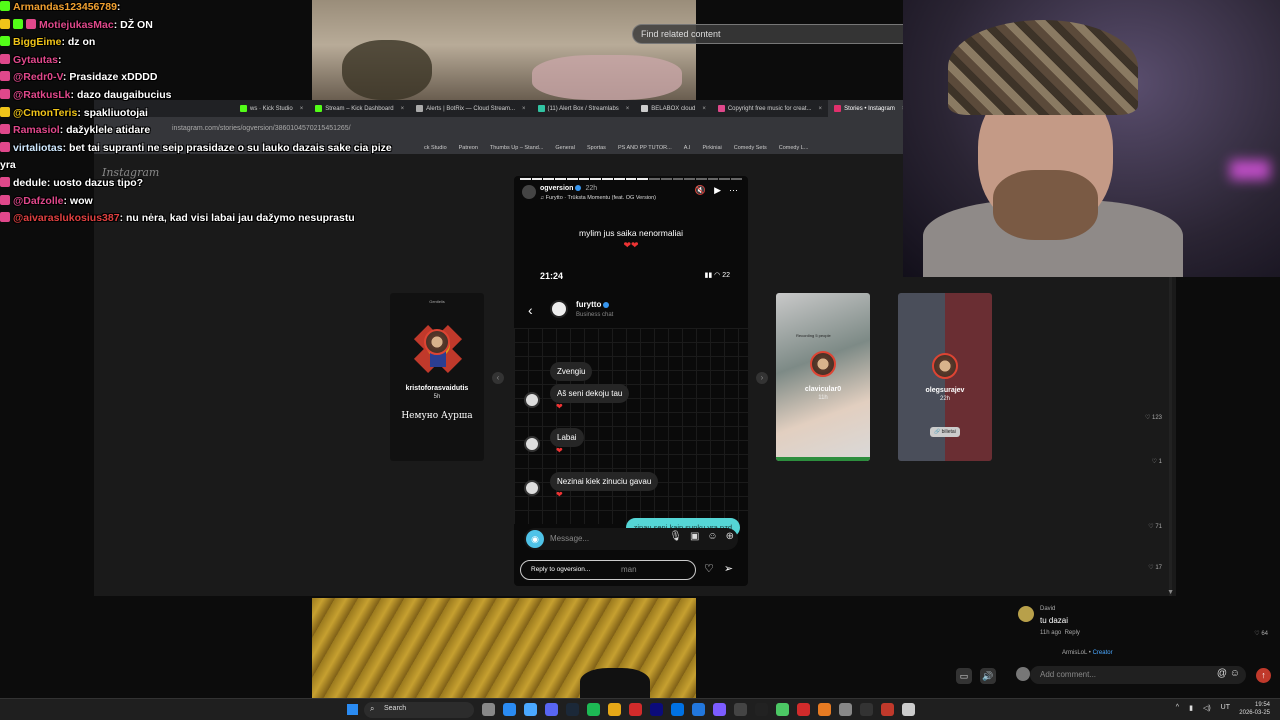  Describe the element at coordinates (823, 398) in the screenshot. I see `story-time: 11h` at that location.